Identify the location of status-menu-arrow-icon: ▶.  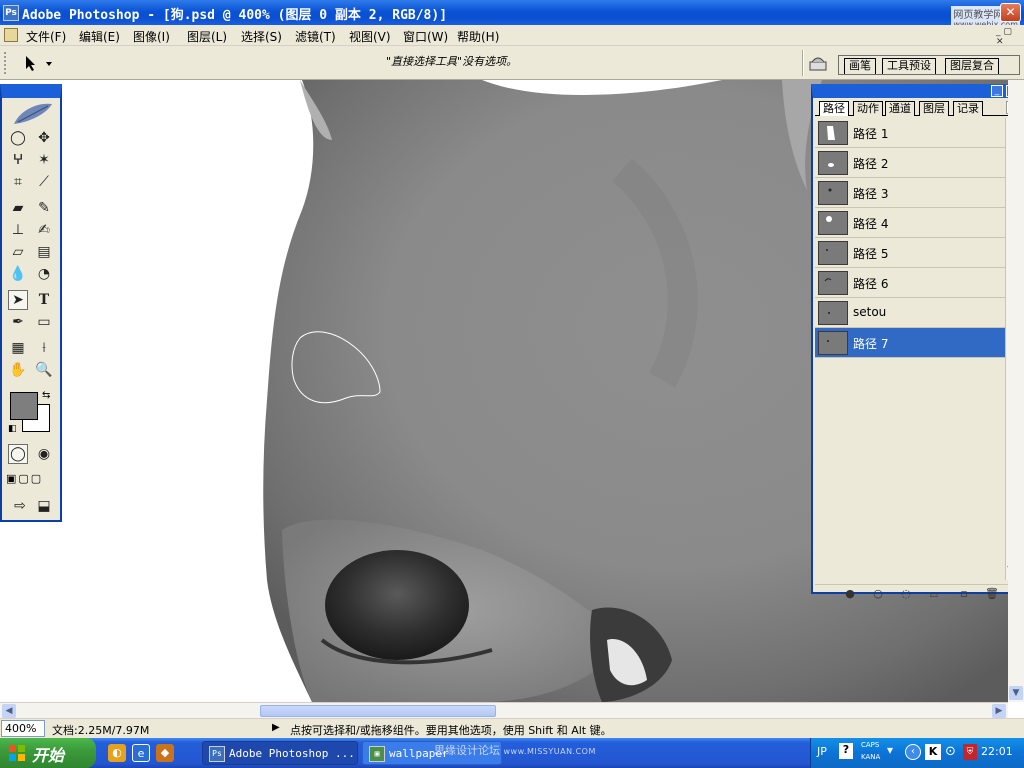
(276, 727).